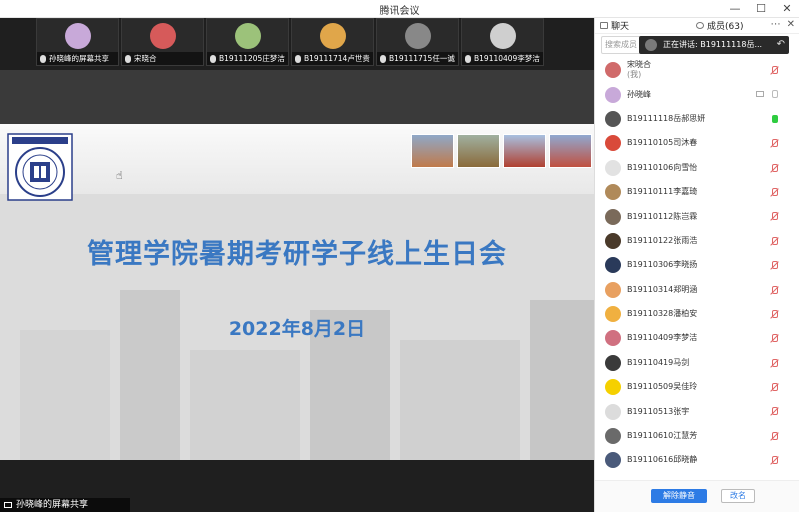 This screenshot has height=512, width=799. Describe the element at coordinates (643, 25) in the screenshot. I see `tab-chat: 聊天` at that location.